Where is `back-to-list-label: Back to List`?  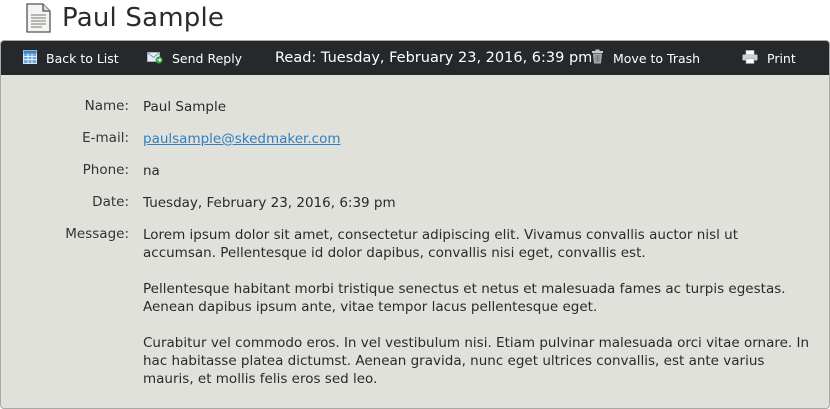
back-to-list-label: Back to List is located at coordinates (82, 58).